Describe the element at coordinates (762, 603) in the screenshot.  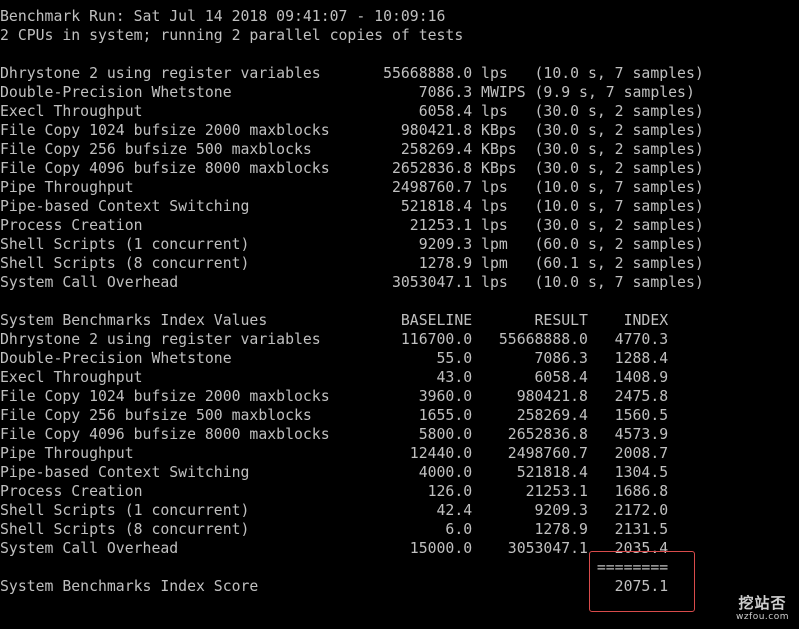
I see `watermark-title: 挖站否` at that location.